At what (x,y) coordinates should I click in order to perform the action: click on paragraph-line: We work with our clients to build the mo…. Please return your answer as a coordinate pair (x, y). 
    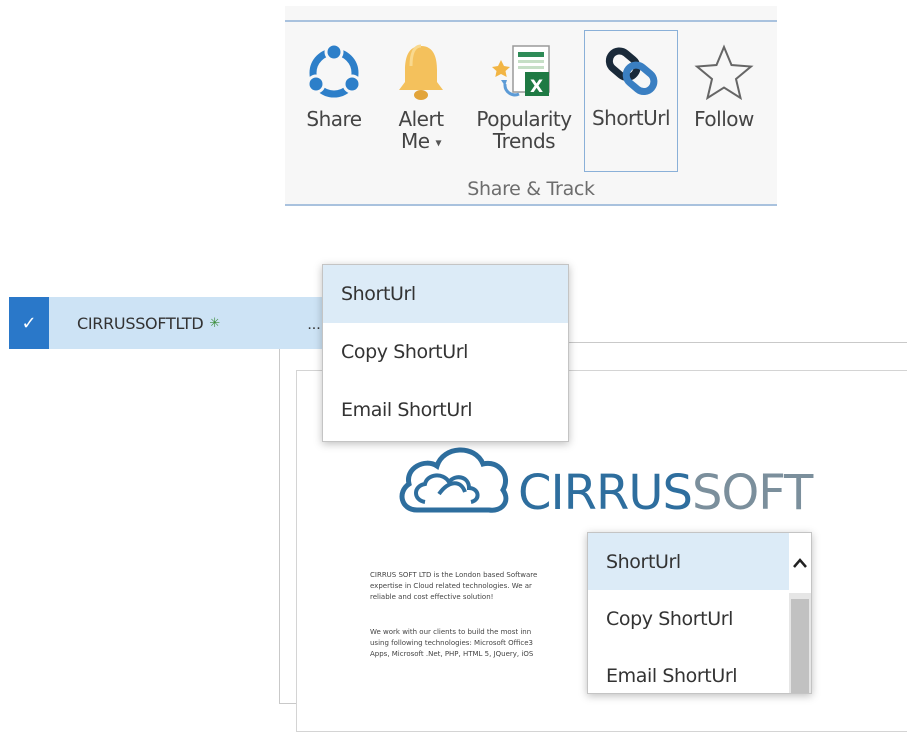
    Looking at the image, I should click on (451, 632).